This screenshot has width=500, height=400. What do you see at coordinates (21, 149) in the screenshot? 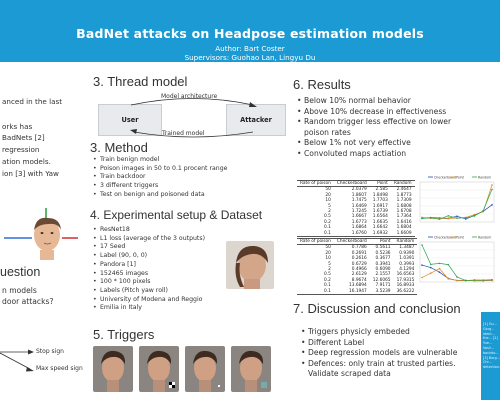
I see `intro-line: regression` at bounding box center [21, 149].